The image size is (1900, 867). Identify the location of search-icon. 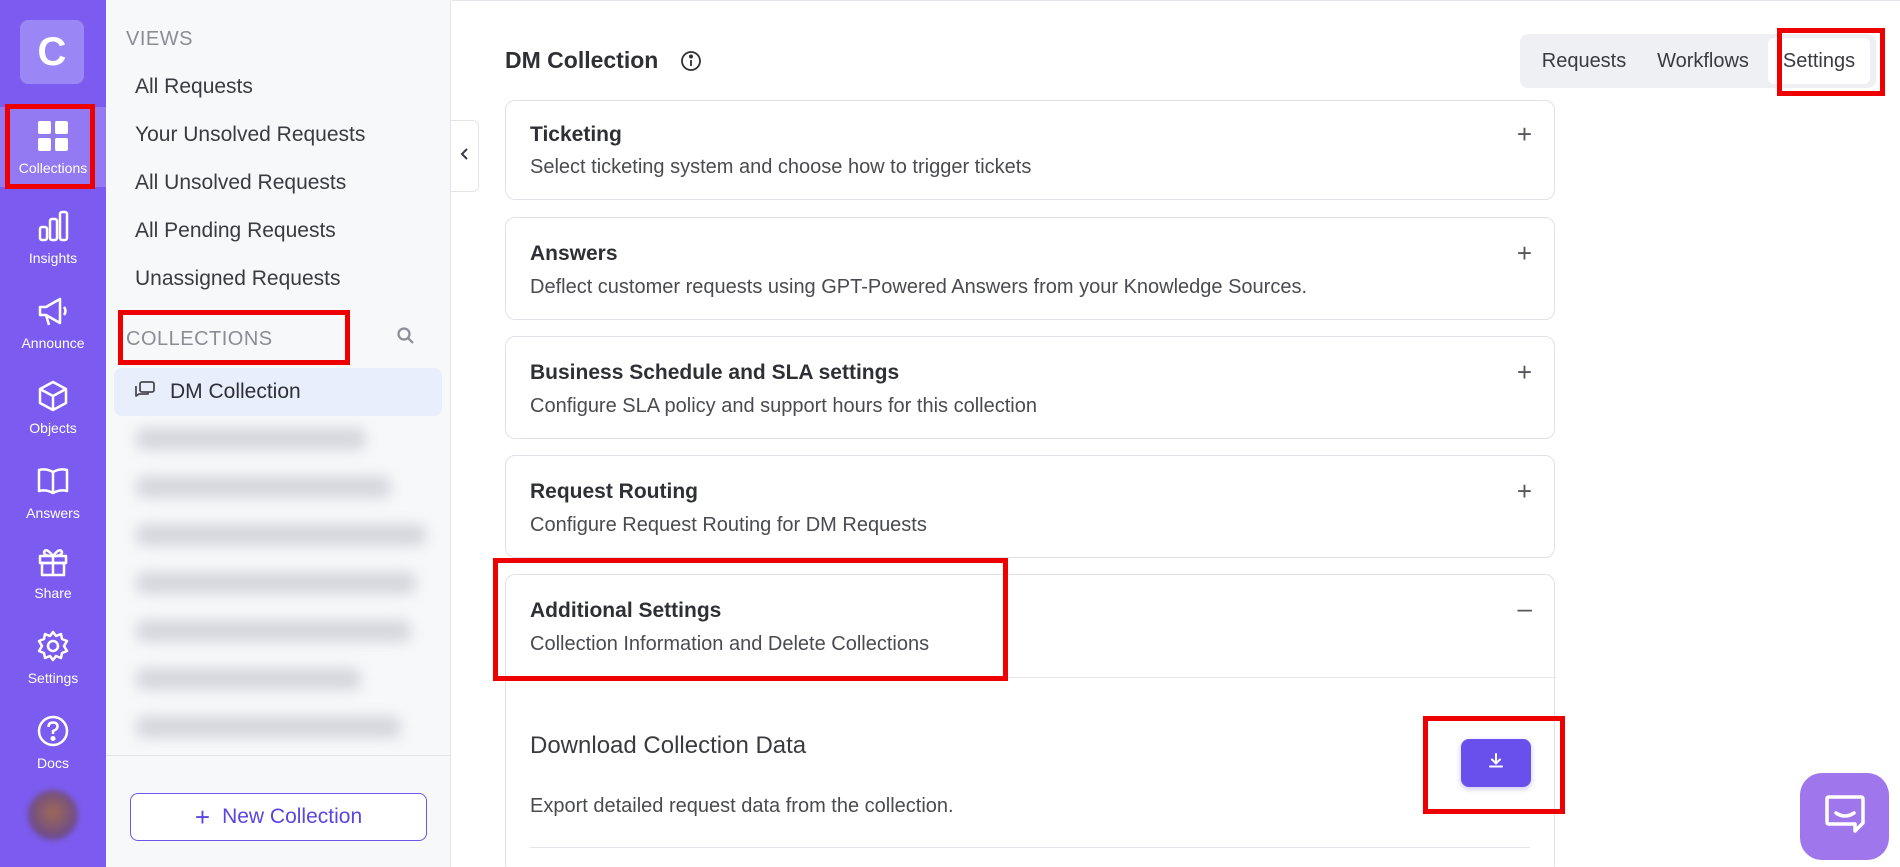
(407, 337).